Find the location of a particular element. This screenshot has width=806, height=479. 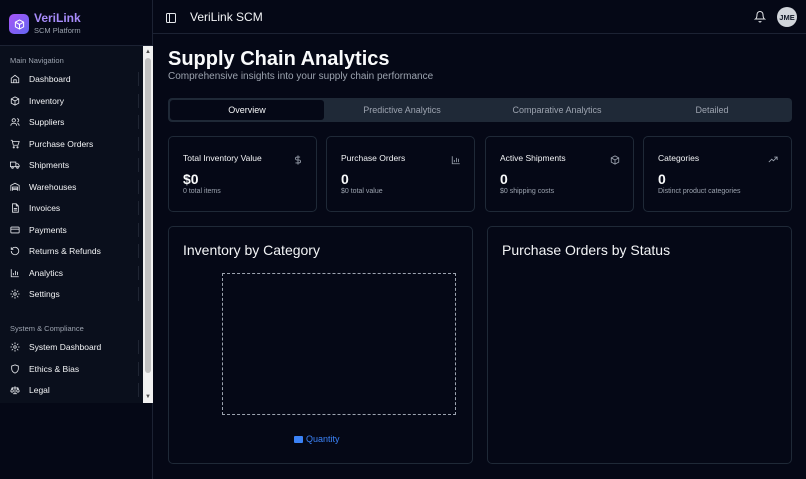

brand-subtitle: SCM Platform is located at coordinates (57, 30).